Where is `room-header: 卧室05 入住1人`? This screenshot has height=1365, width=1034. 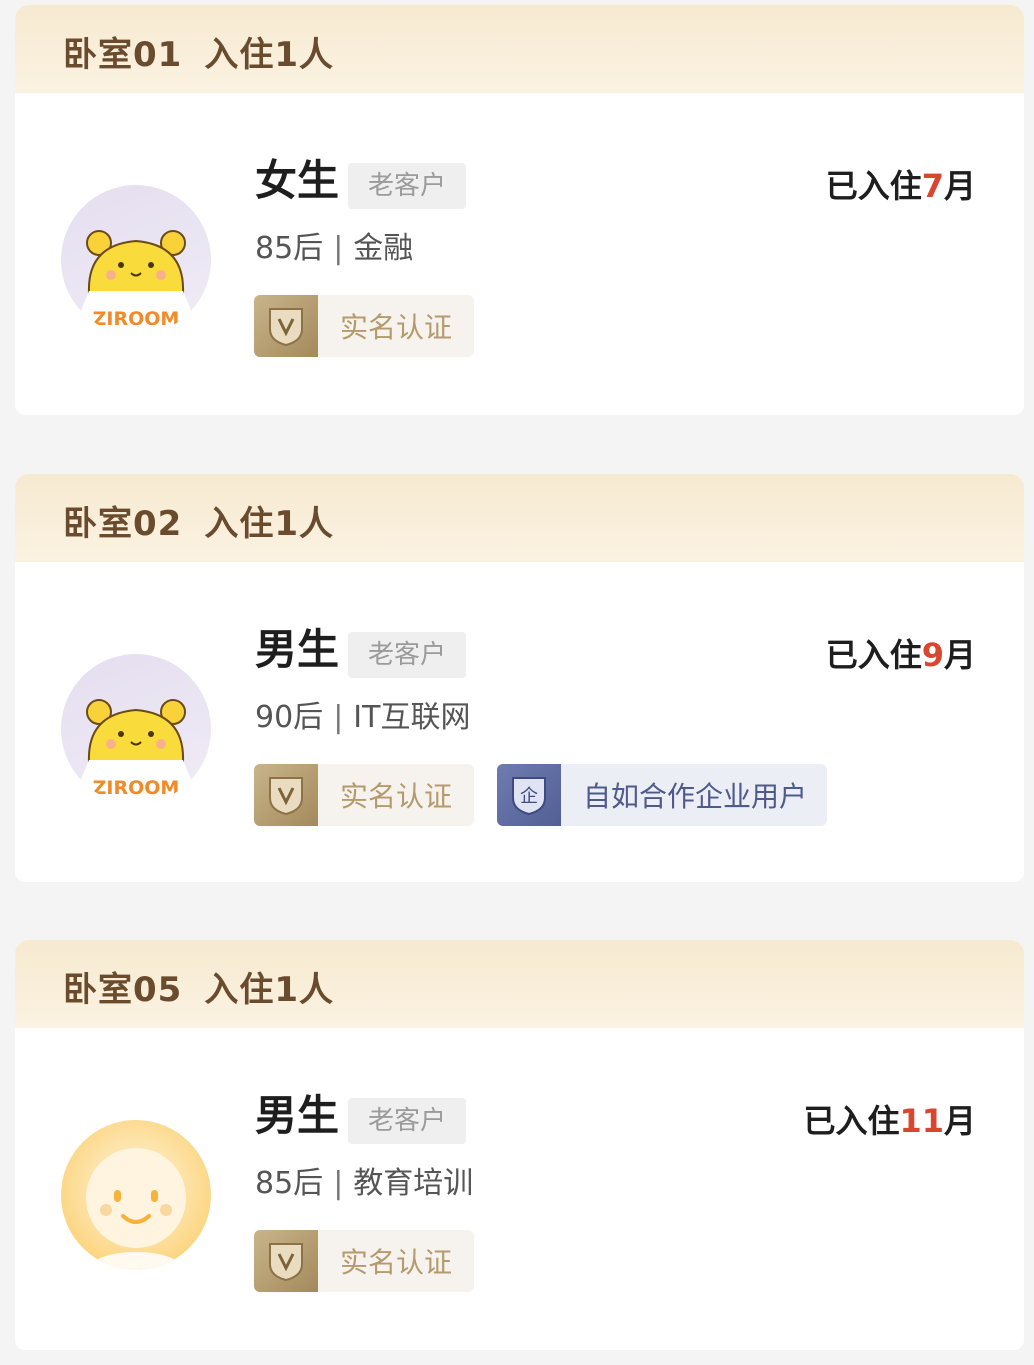
room-header: 卧室05 入住1人 is located at coordinates (519, 984).